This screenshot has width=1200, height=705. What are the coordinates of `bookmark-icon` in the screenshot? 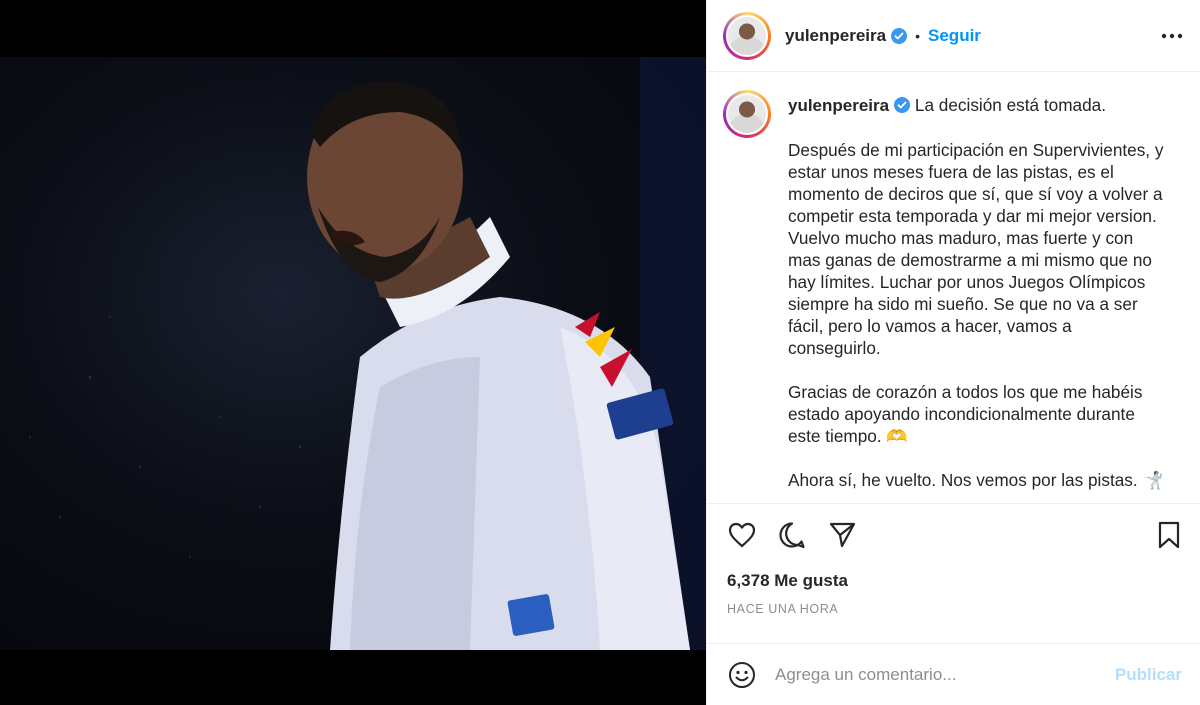 It's located at (1169, 535).